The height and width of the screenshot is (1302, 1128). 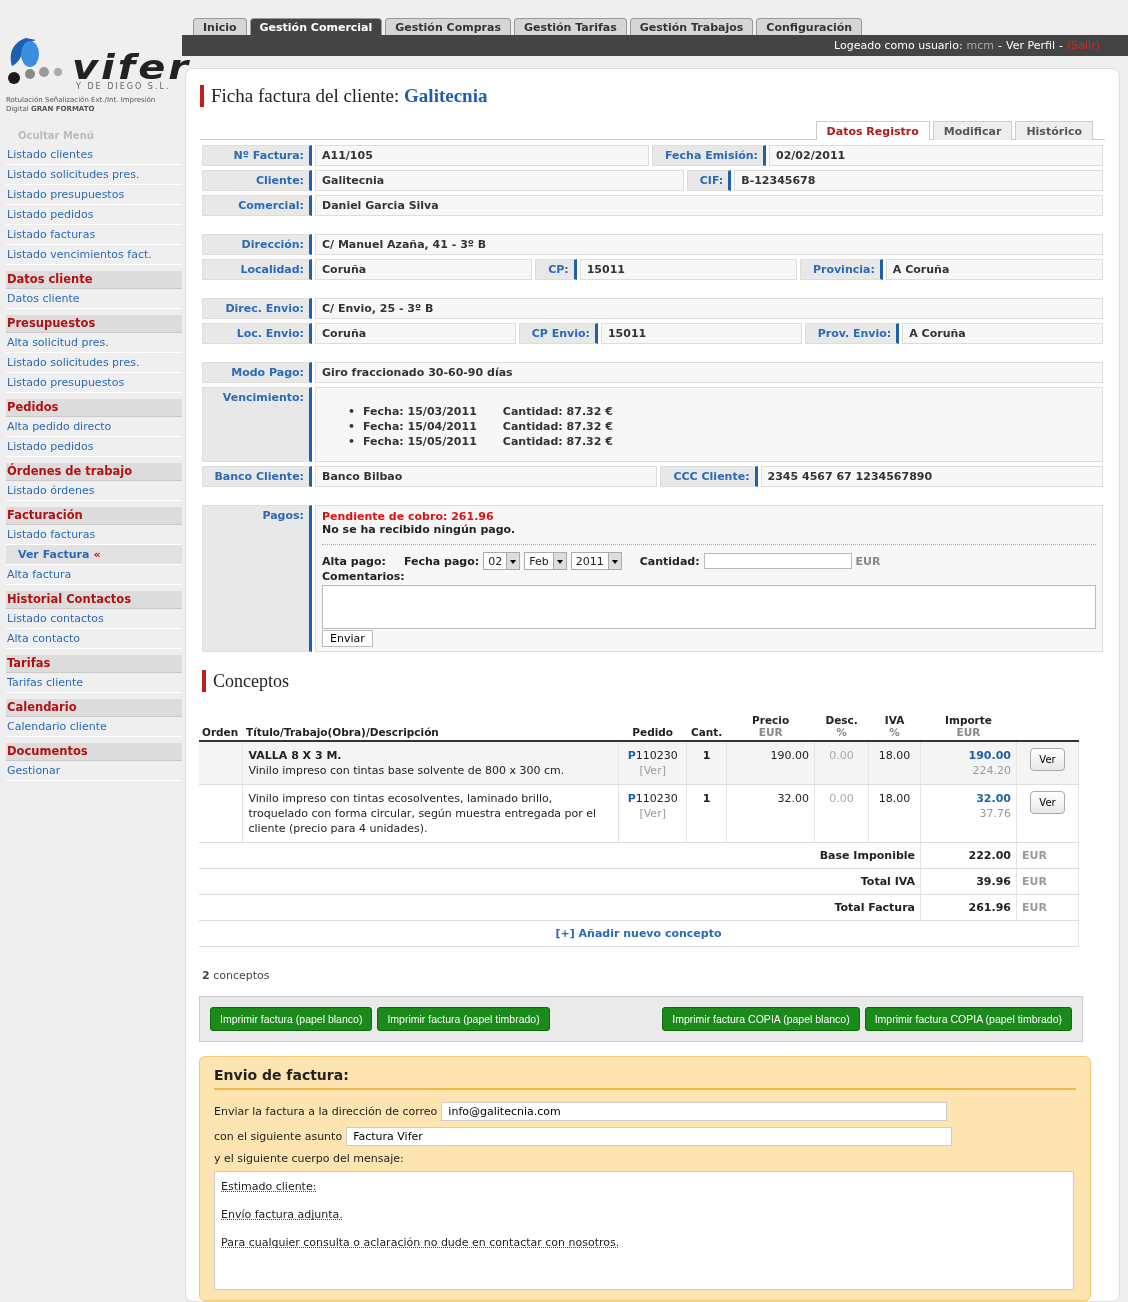 I want to click on field-label: Cliente:, so click(x=257, y=180).